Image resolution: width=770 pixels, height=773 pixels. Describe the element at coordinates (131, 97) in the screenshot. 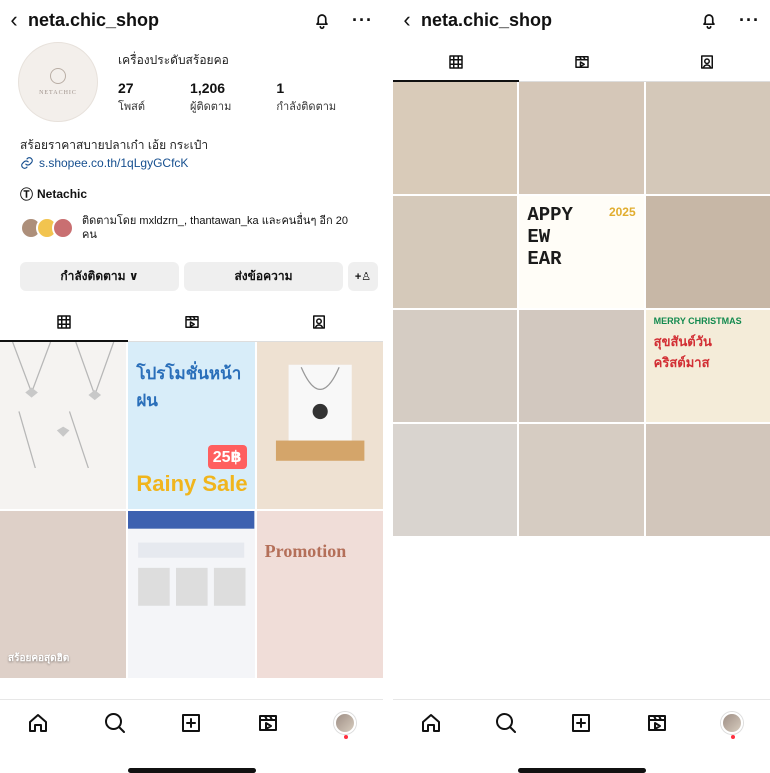

I see `posts-stat: 27 โพสต์` at that location.